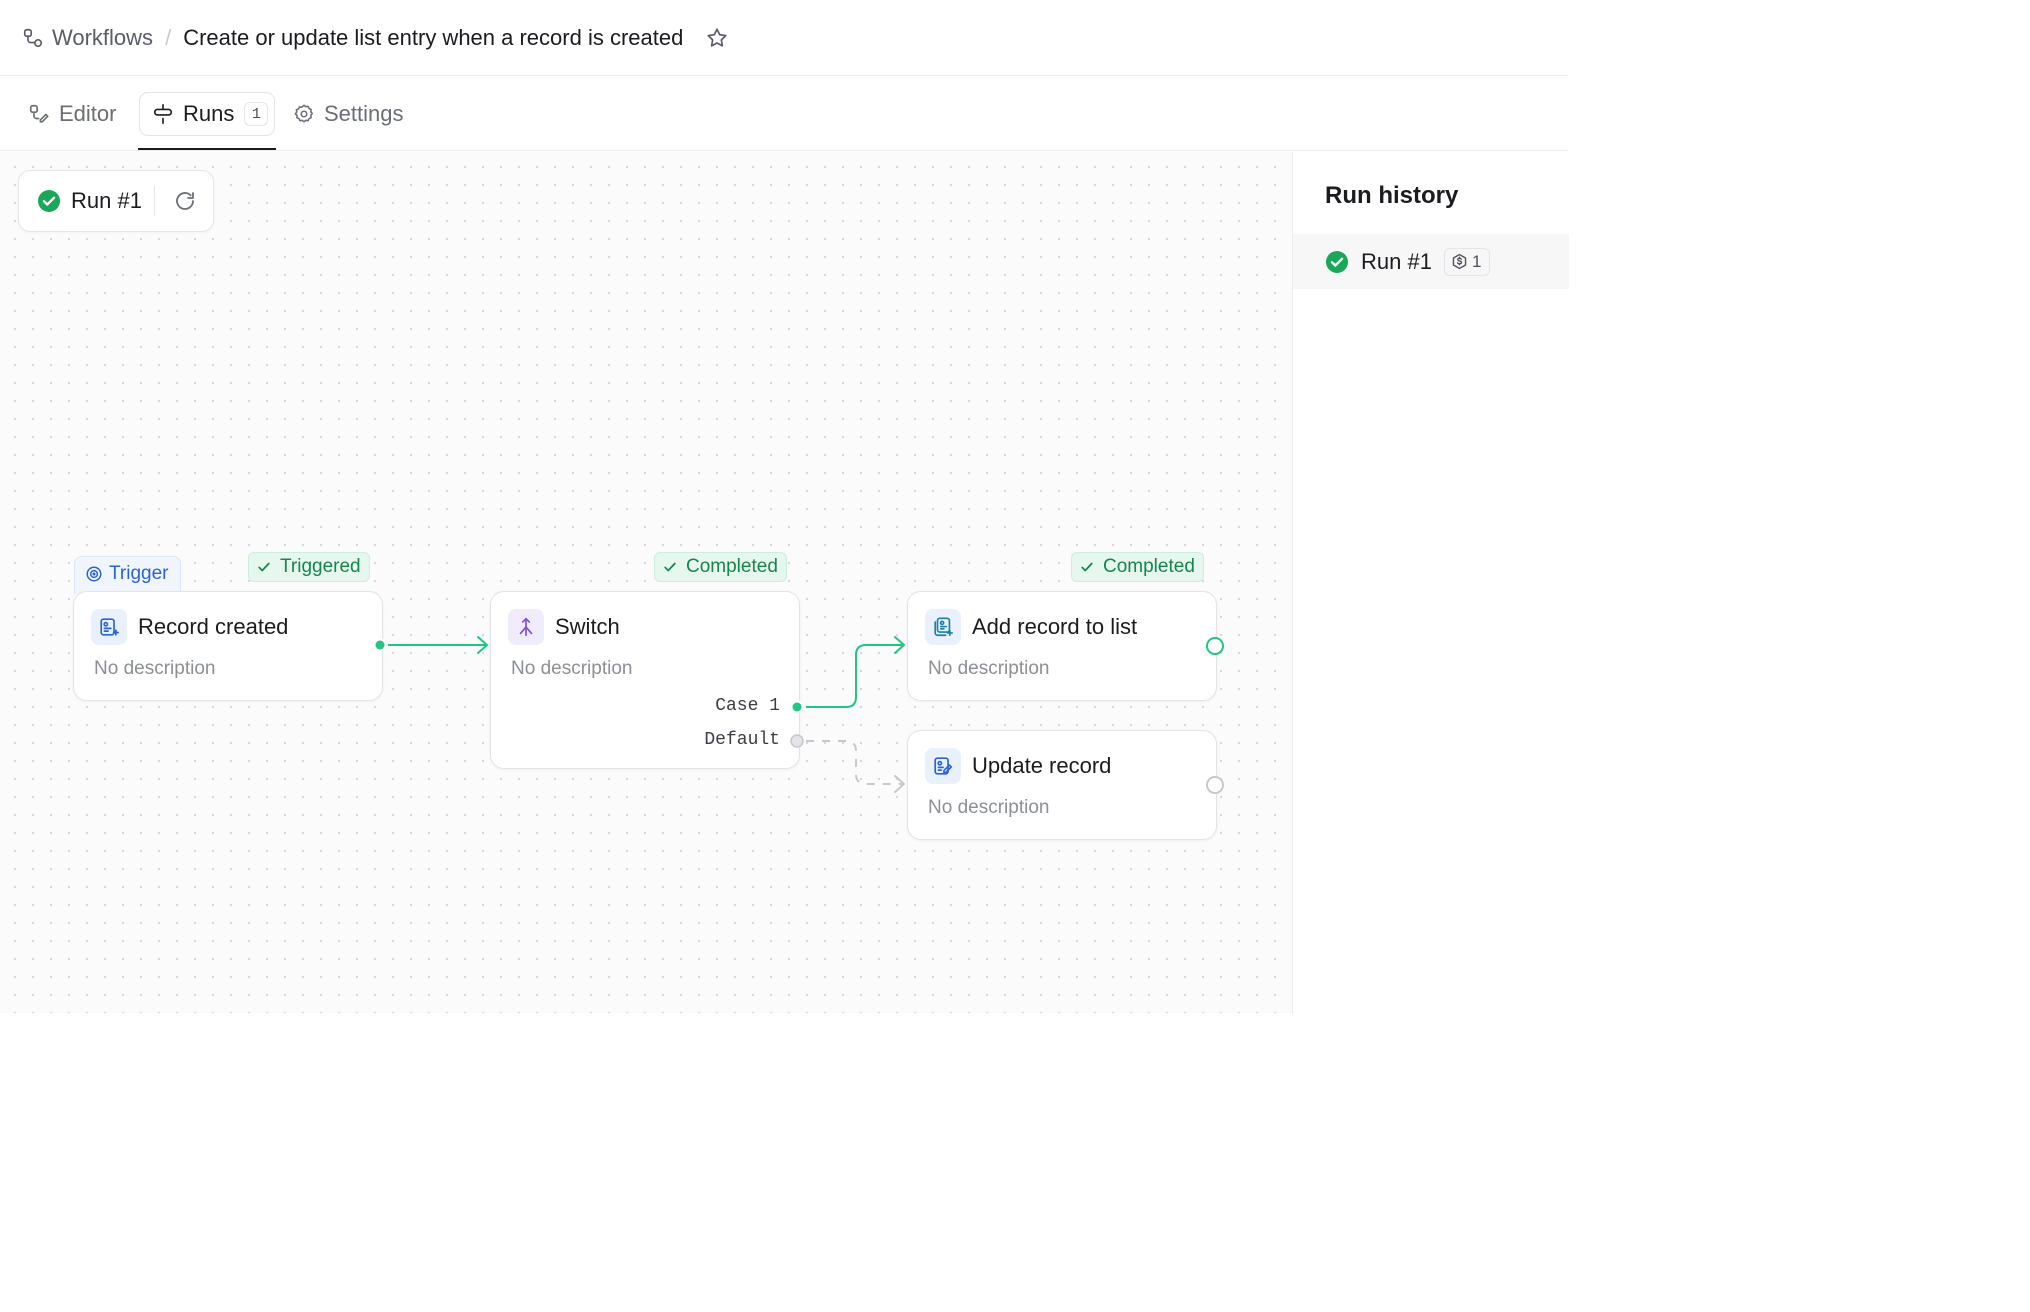 This screenshot has height=1312, width=2030. Describe the element at coordinates (784, 113) in the screenshot. I see `tab-bar: Editor Runs 1 Settings` at that location.